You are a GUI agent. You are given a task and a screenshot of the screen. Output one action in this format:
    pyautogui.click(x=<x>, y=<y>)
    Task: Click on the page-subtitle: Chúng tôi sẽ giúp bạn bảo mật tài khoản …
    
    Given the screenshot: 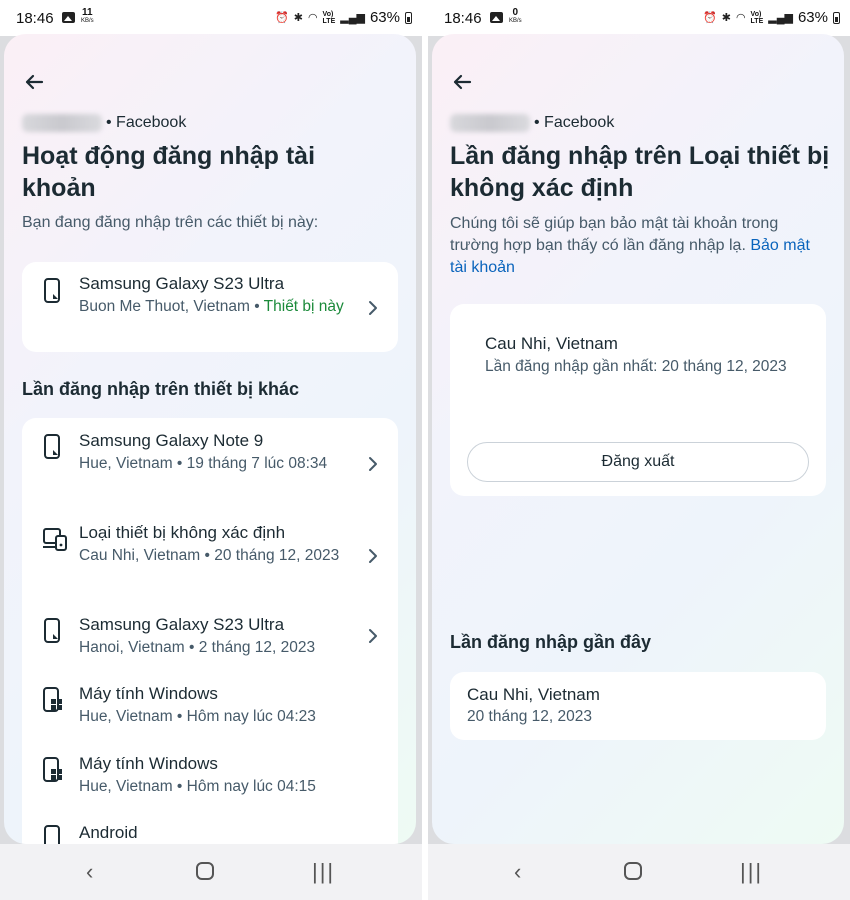 What is the action you would take?
    pyautogui.click(x=630, y=245)
    